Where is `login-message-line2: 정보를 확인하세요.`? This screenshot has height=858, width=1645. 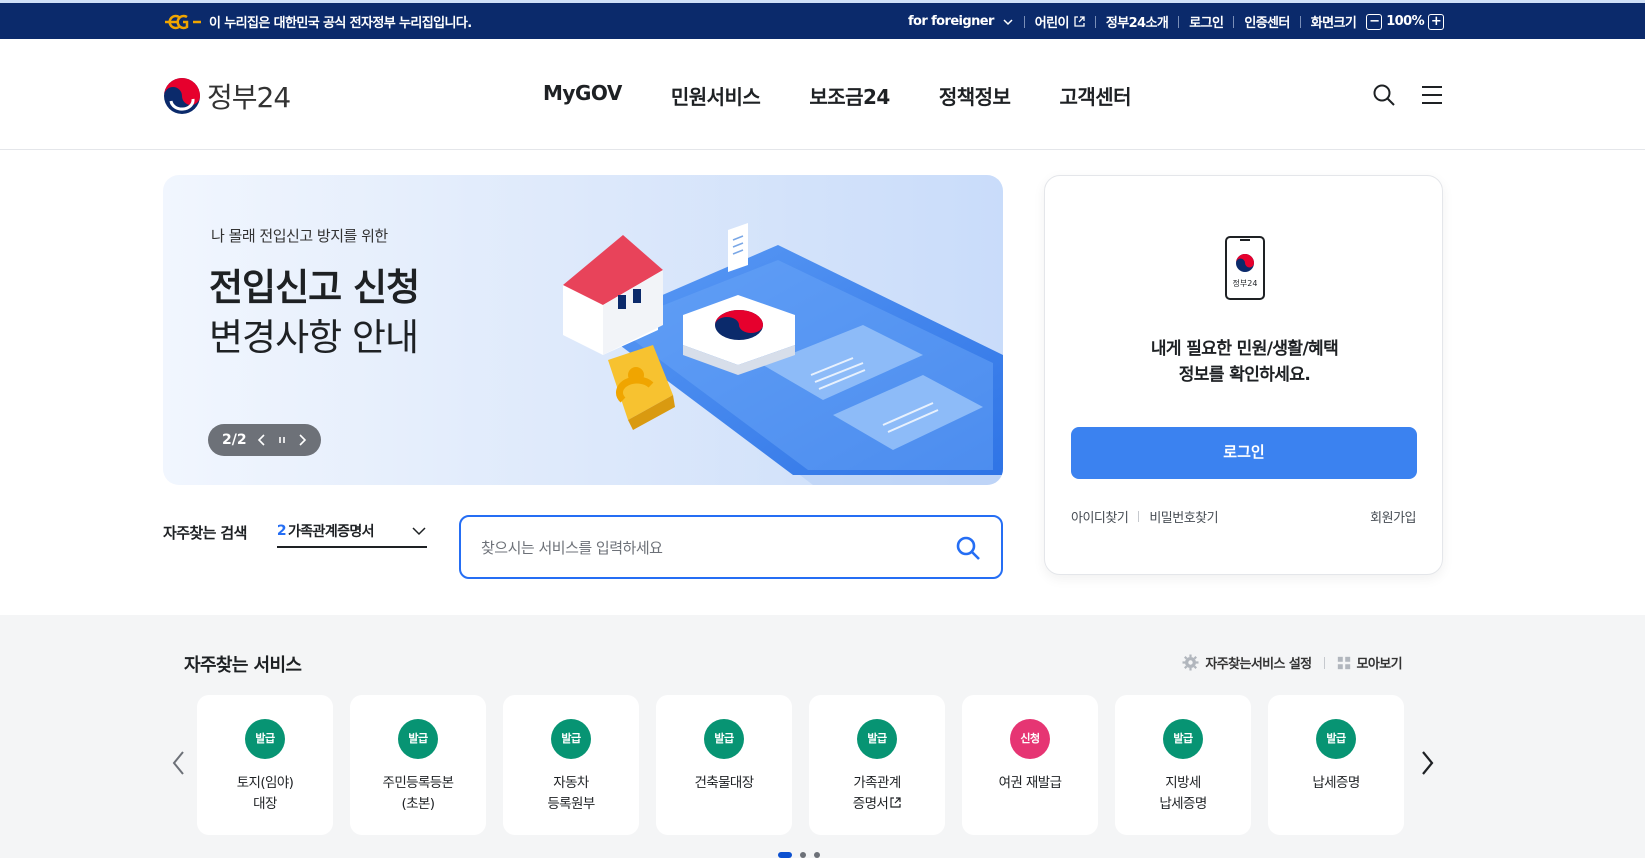
login-message-line2: 정보를 확인하세요. is located at coordinates (1244, 375).